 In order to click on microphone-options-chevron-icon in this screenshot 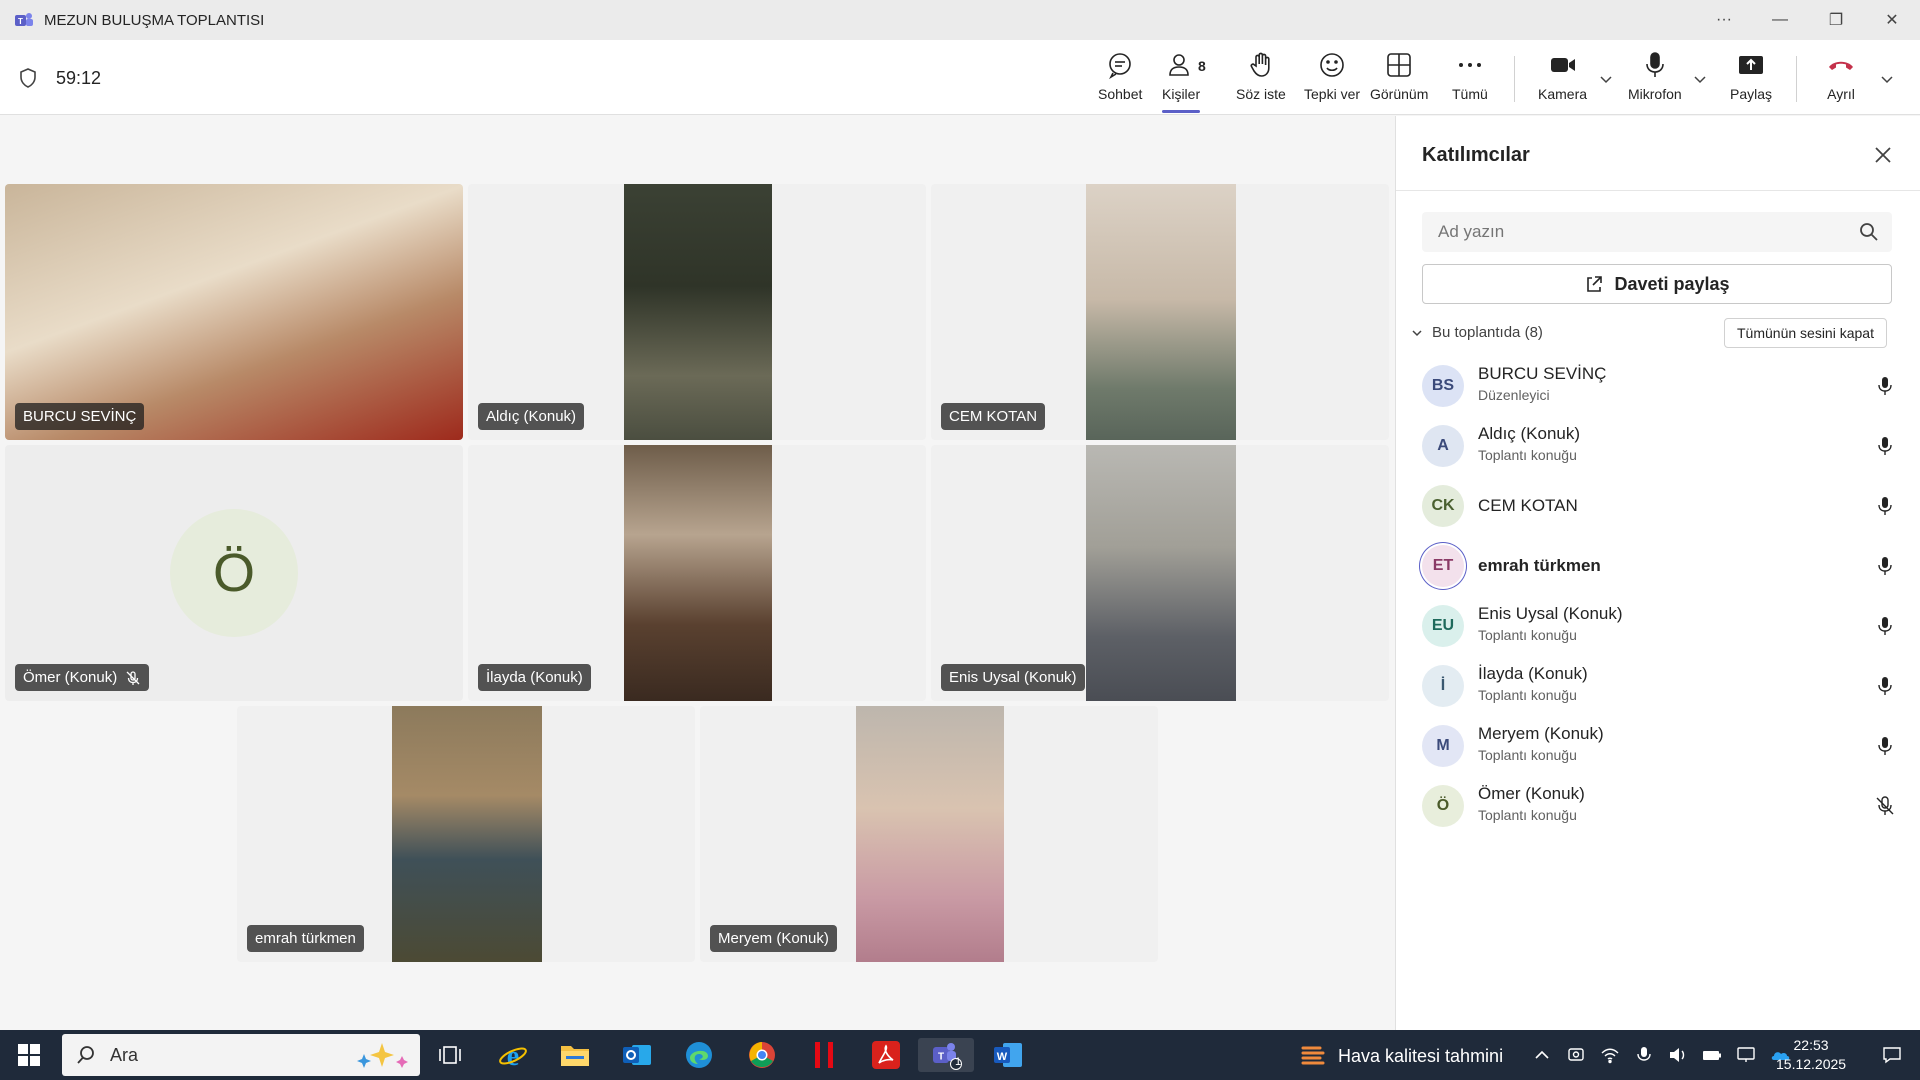, I will do `click(1700, 79)`.